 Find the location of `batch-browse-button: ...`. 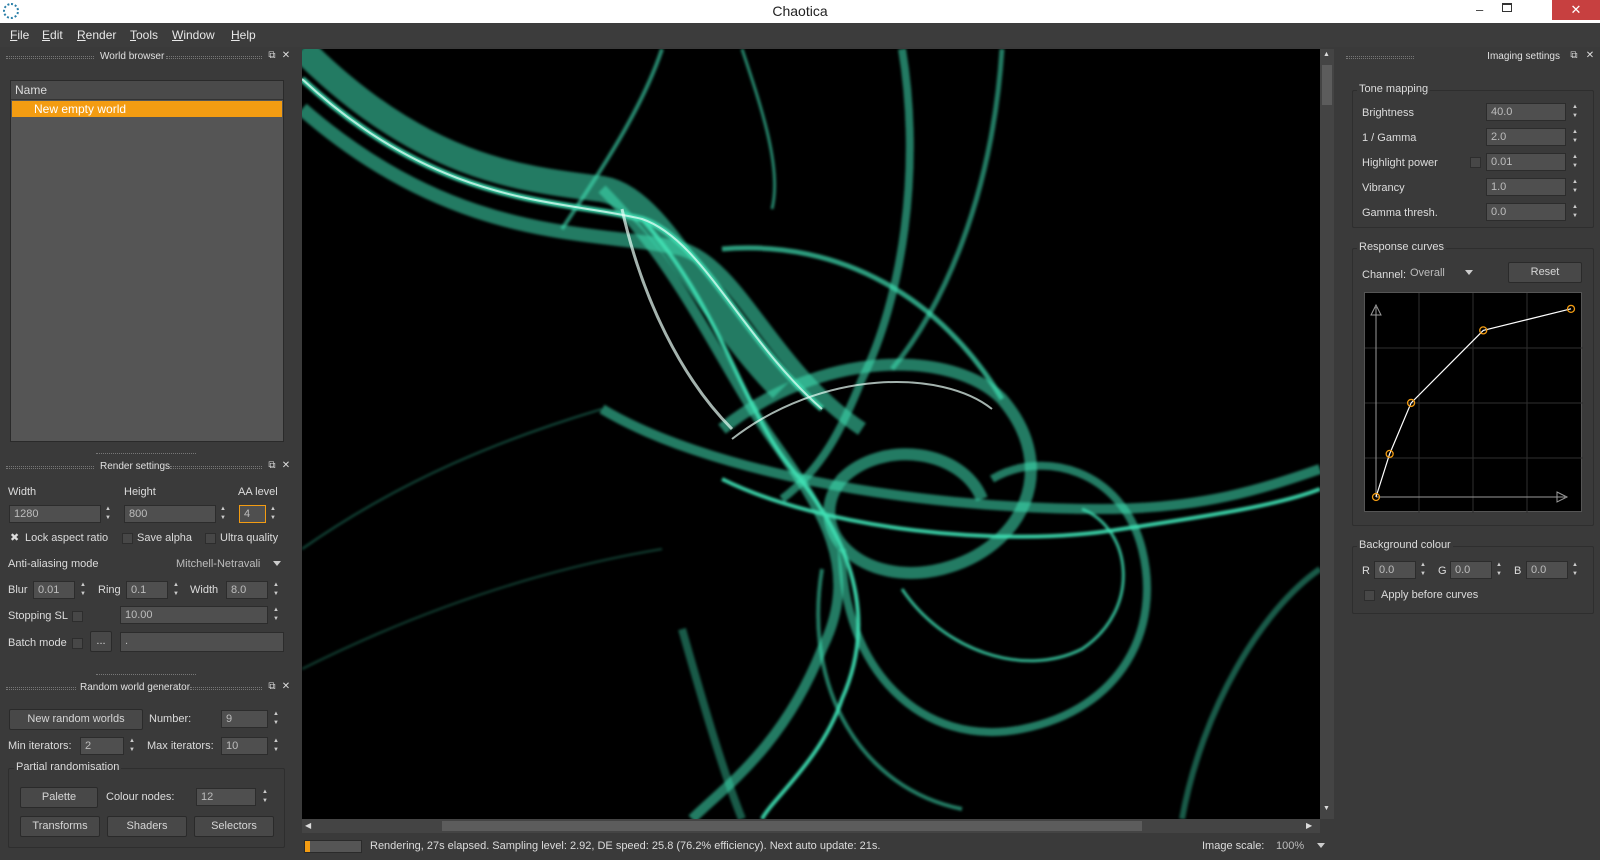

batch-browse-button: ... is located at coordinates (101, 641).